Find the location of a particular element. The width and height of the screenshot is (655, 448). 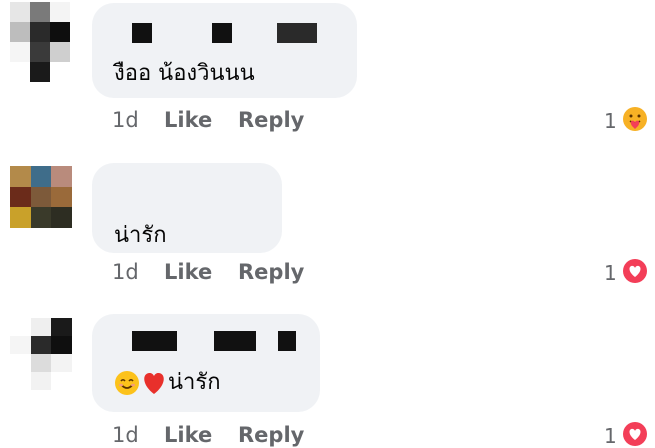

smiling-face-icon is located at coordinates (127, 383).